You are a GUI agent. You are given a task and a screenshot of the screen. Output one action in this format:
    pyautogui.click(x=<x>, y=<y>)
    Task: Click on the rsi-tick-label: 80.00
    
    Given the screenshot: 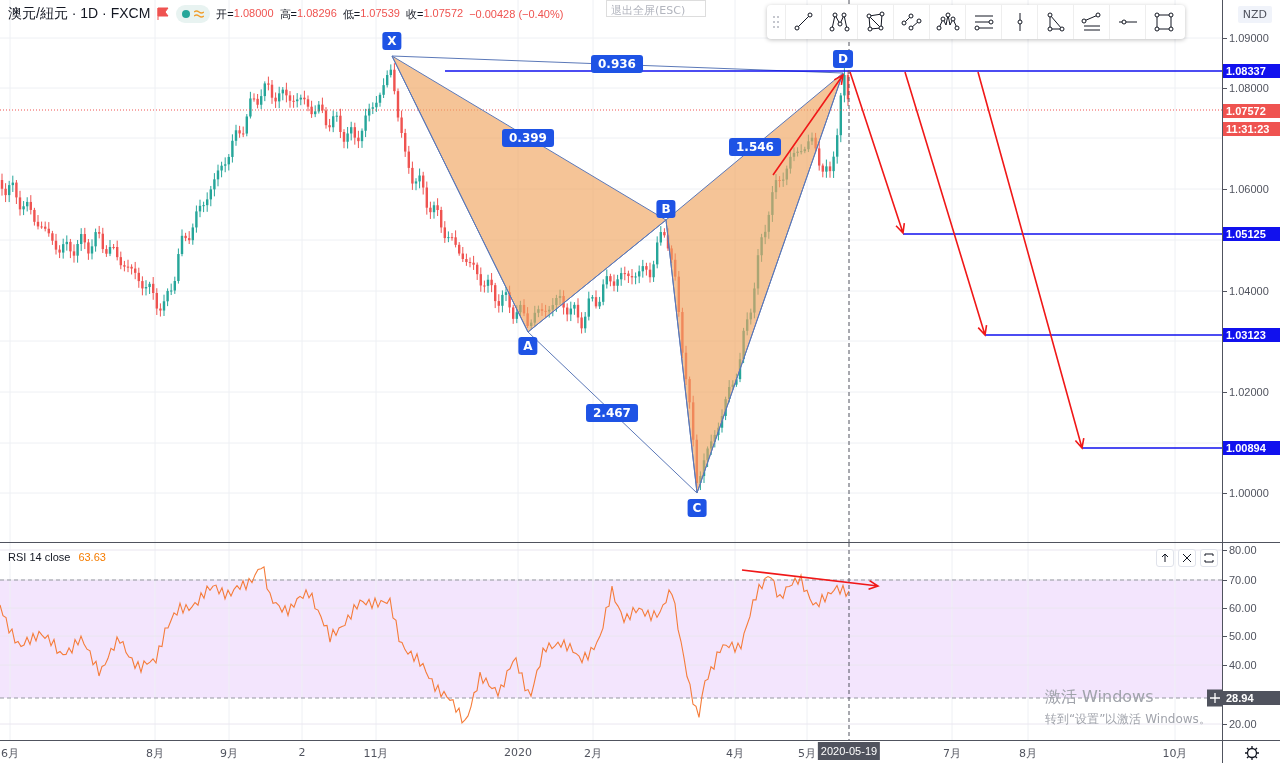 What is the action you would take?
    pyautogui.click(x=1243, y=550)
    